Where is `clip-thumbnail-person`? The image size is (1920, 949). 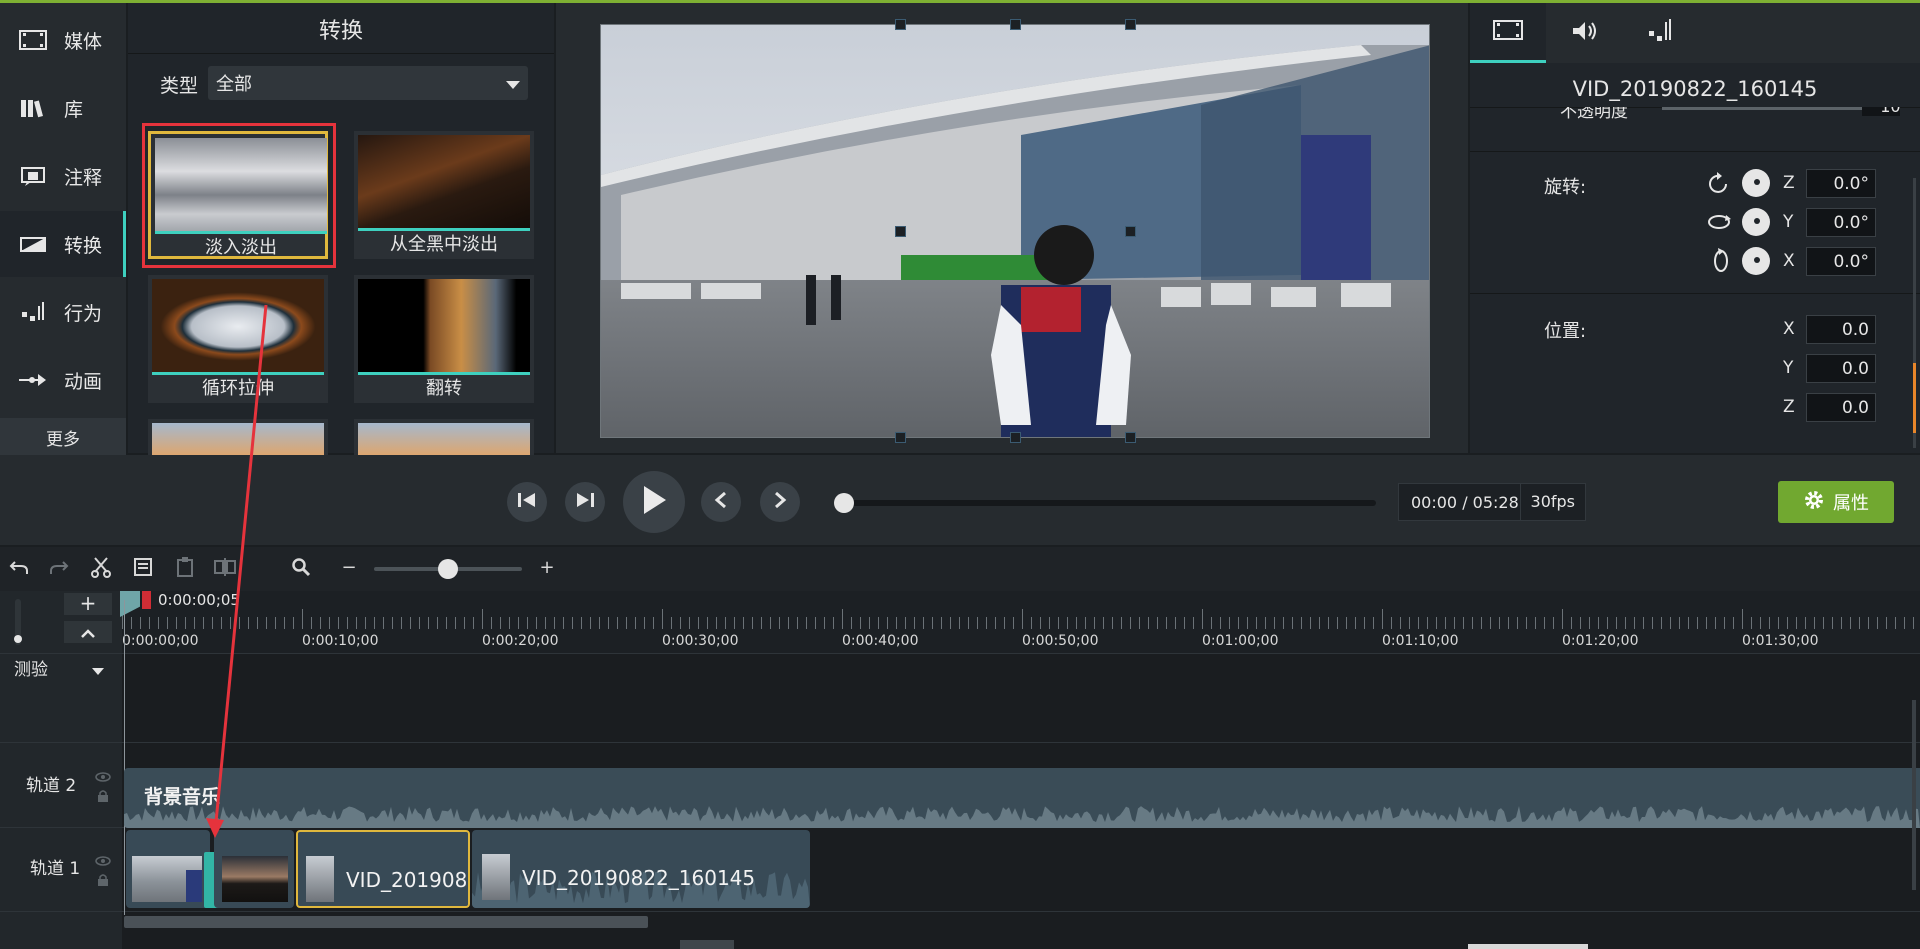
clip-thumbnail-person is located at coordinates (194, 886).